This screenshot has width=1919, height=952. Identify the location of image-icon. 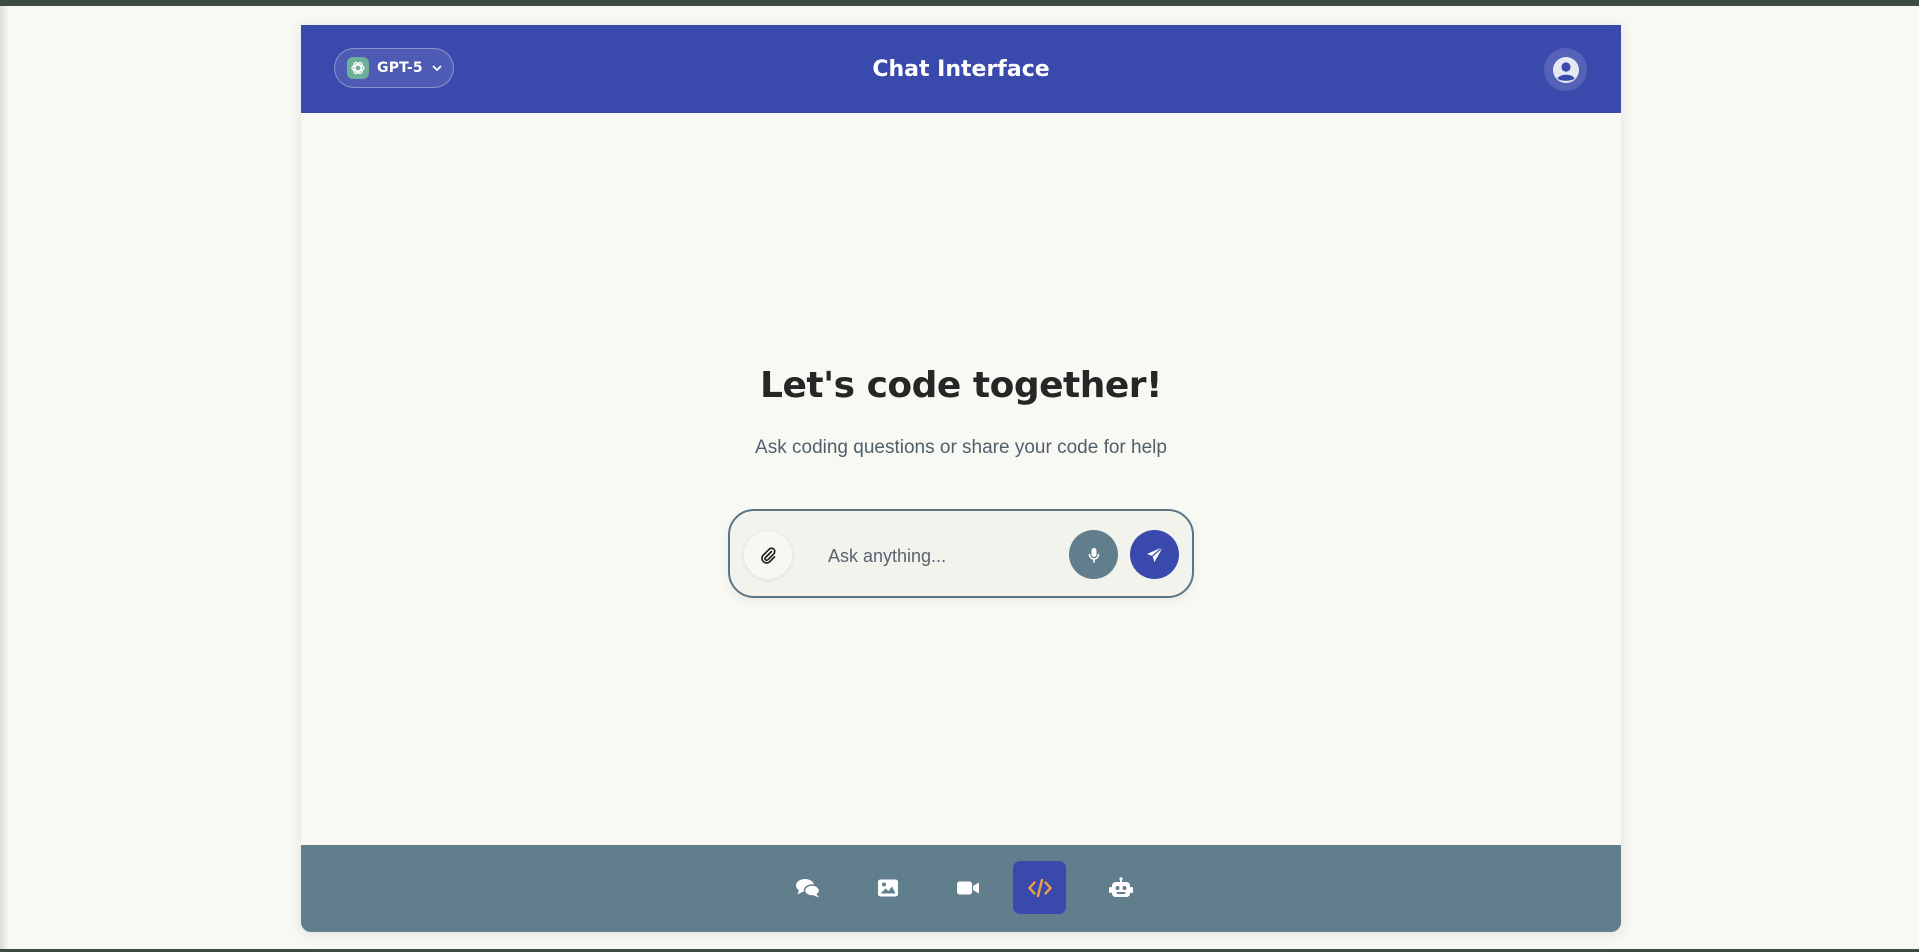
(888, 888).